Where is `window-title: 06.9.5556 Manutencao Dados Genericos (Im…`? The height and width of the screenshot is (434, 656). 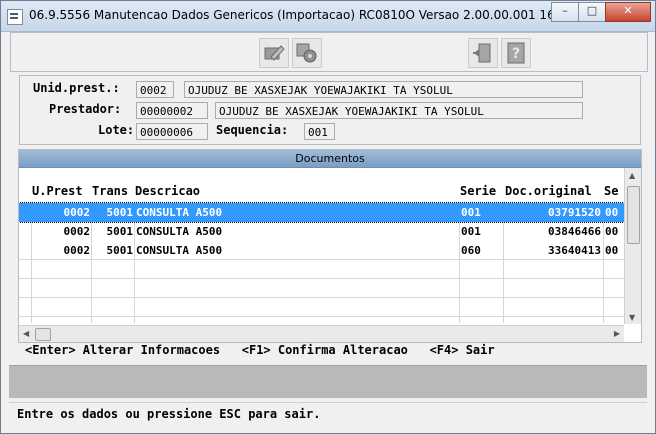
window-title: 06.9.5556 Manutencao Dados Genericos (Im… is located at coordinates (321, 15).